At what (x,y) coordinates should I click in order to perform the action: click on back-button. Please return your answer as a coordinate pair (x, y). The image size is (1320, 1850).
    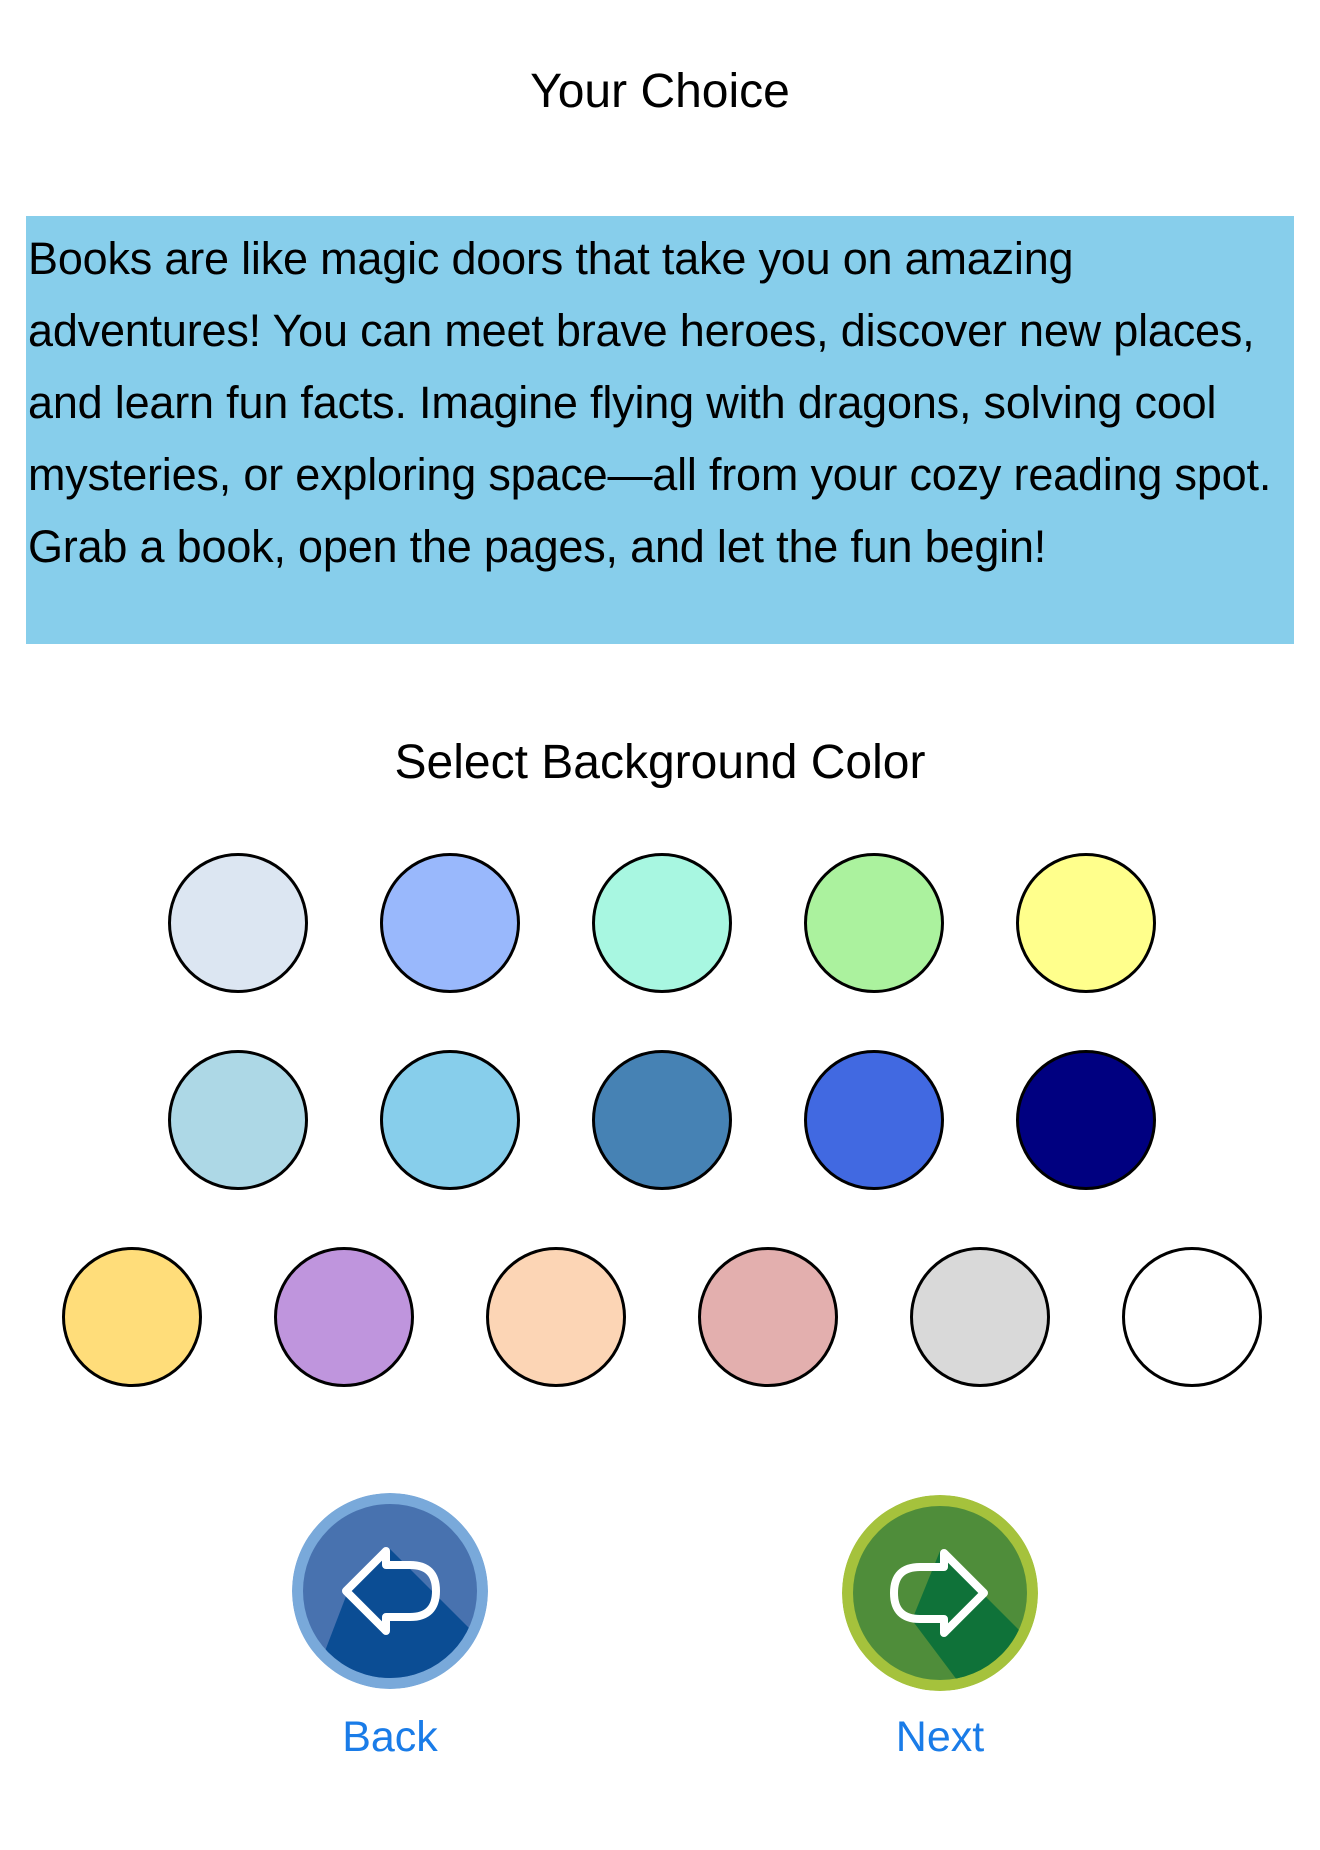
    Looking at the image, I should click on (390, 1591).